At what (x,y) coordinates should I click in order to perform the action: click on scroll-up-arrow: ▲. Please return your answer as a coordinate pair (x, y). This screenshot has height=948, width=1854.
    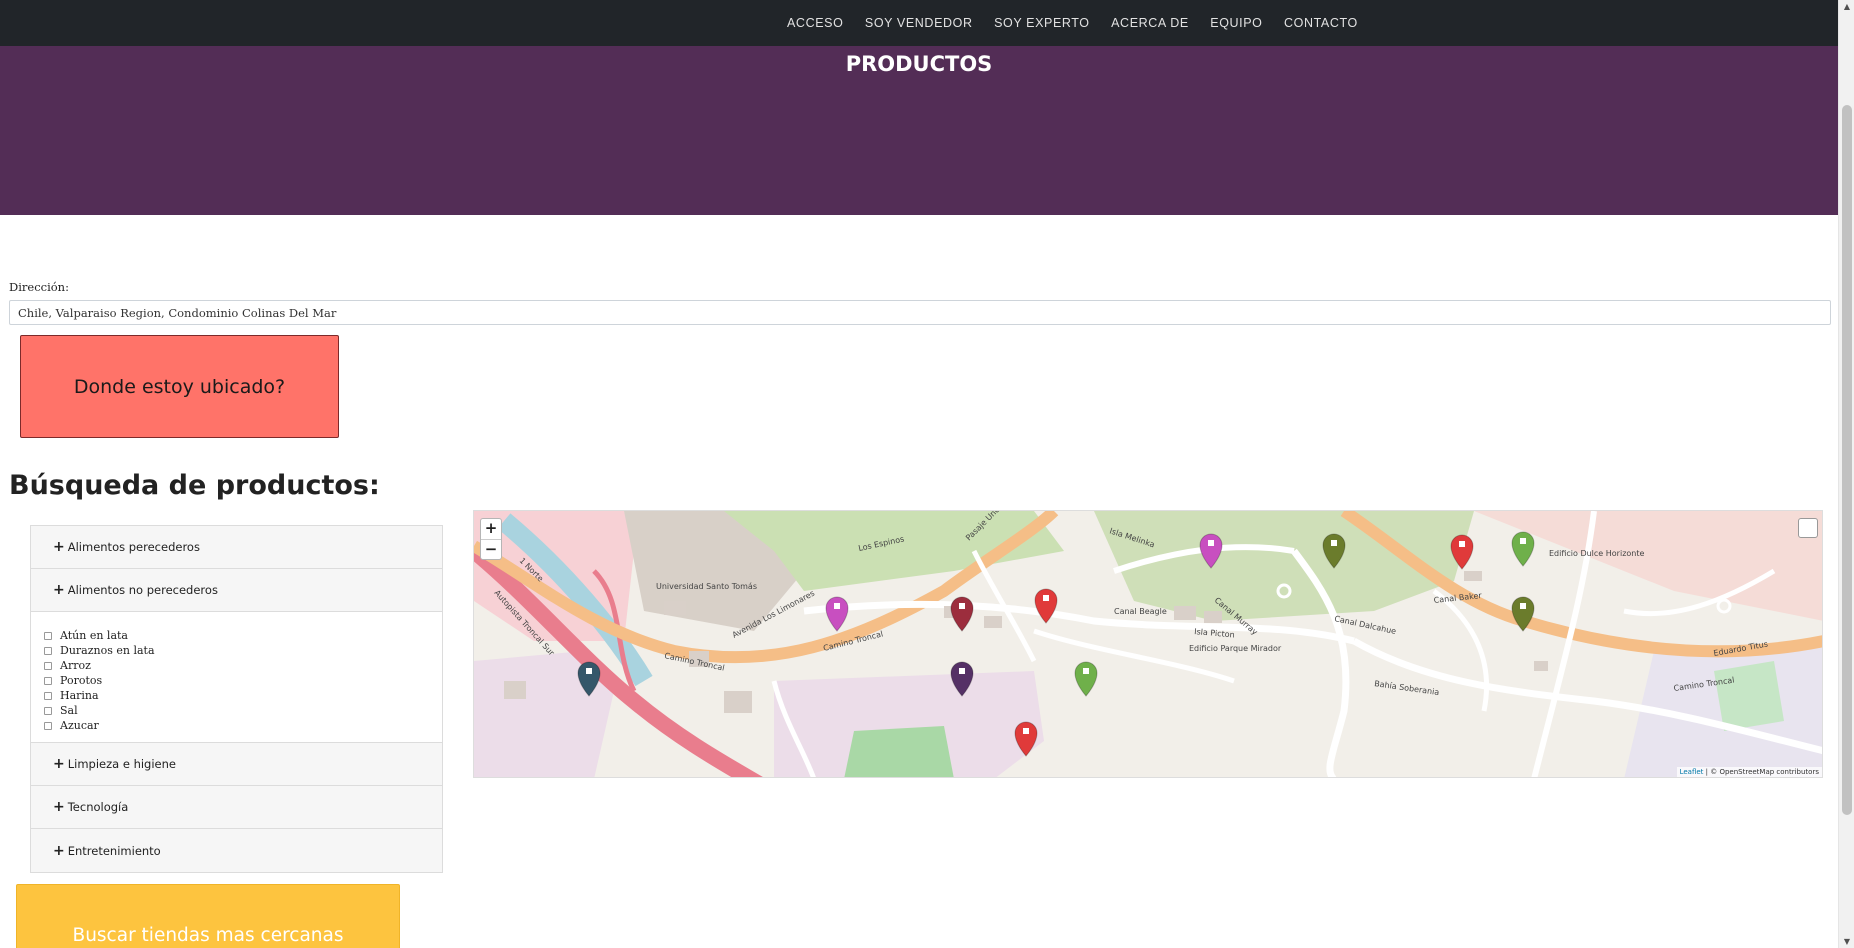
    Looking at the image, I should click on (1846, 6).